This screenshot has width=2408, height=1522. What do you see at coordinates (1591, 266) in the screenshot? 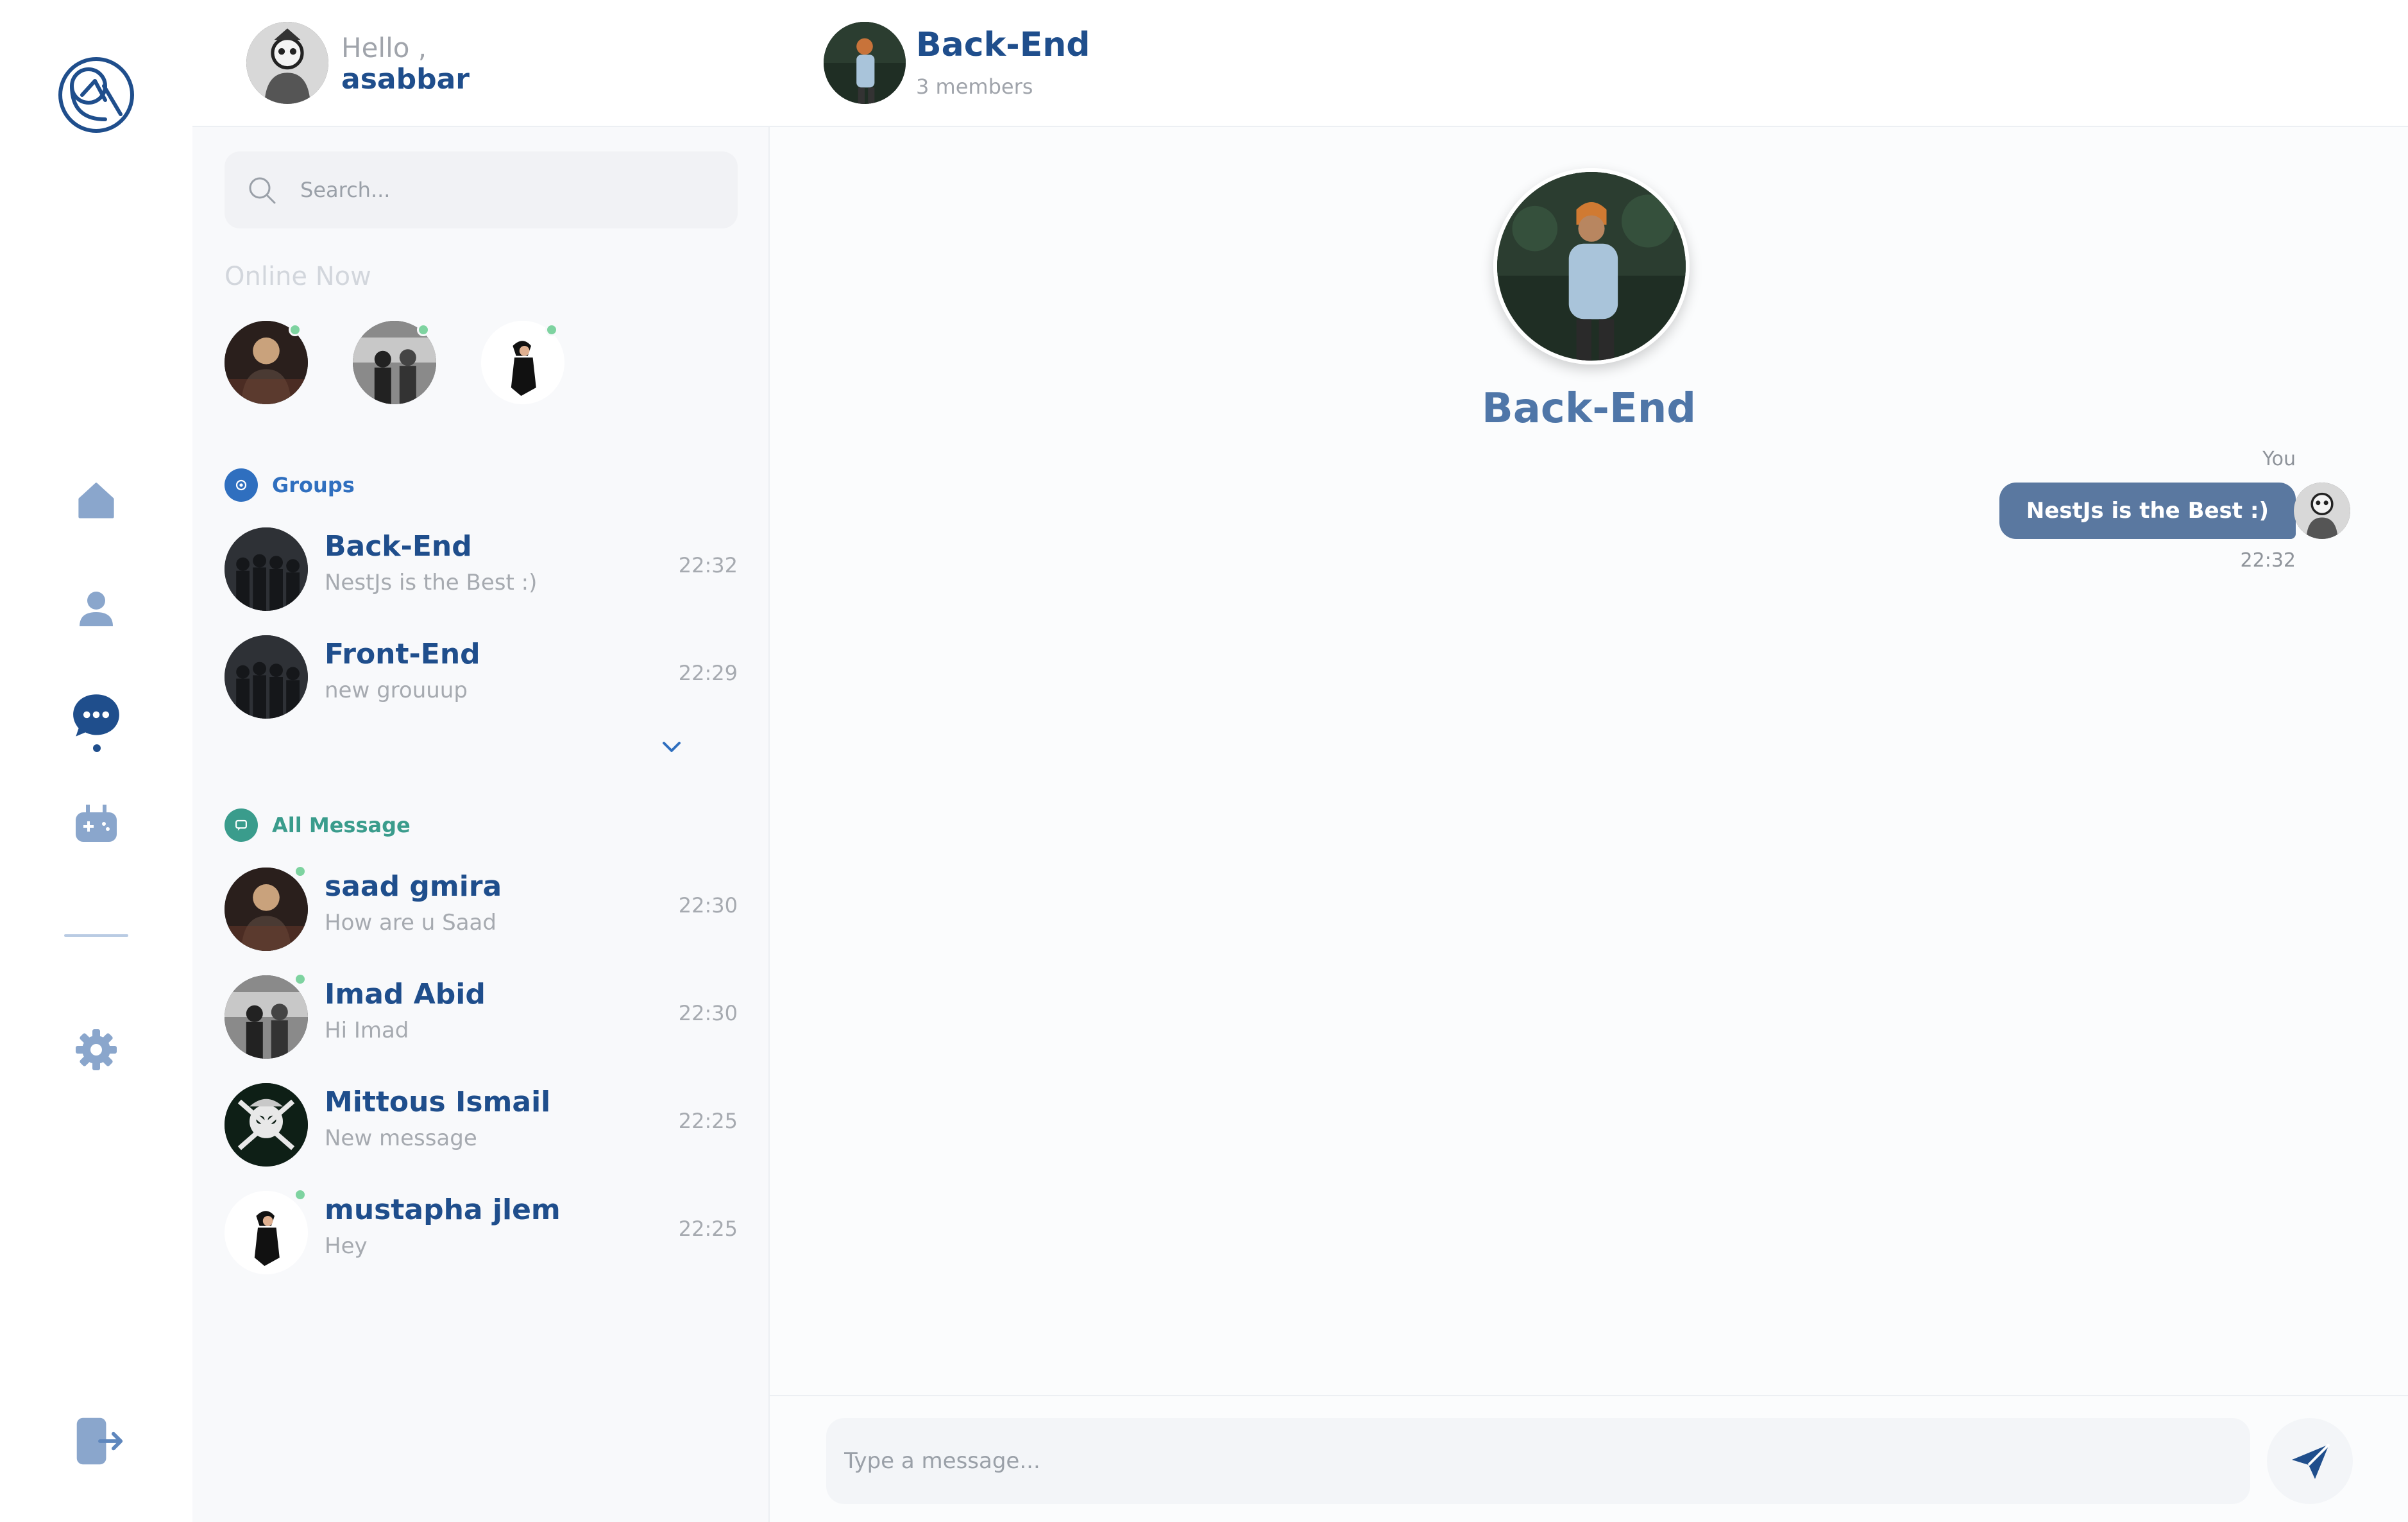
I see `group-profile-avatar` at bounding box center [1591, 266].